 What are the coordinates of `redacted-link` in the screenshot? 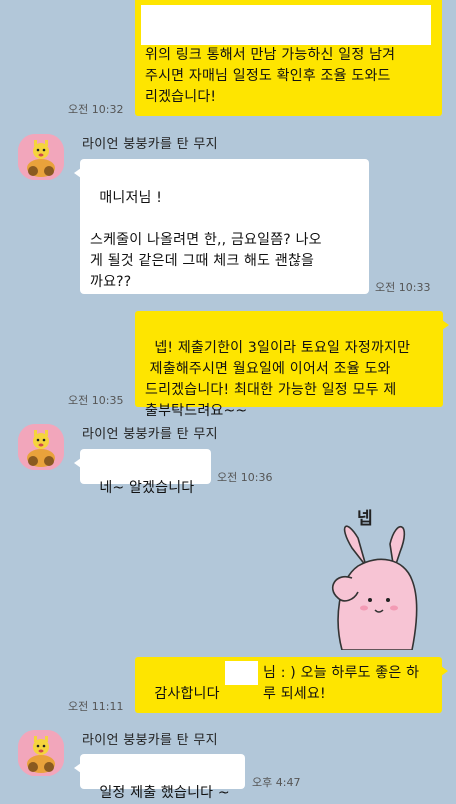 It's located at (286, 25).